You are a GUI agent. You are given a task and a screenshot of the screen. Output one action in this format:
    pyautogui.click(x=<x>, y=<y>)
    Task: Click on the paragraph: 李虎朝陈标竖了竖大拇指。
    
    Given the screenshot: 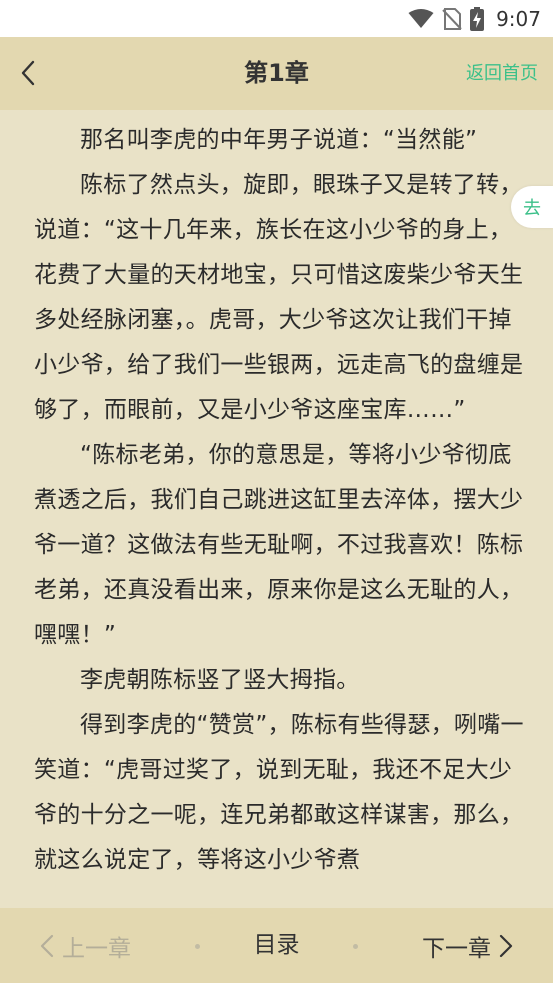 What is the action you would take?
    pyautogui.click(x=220, y=680)
    